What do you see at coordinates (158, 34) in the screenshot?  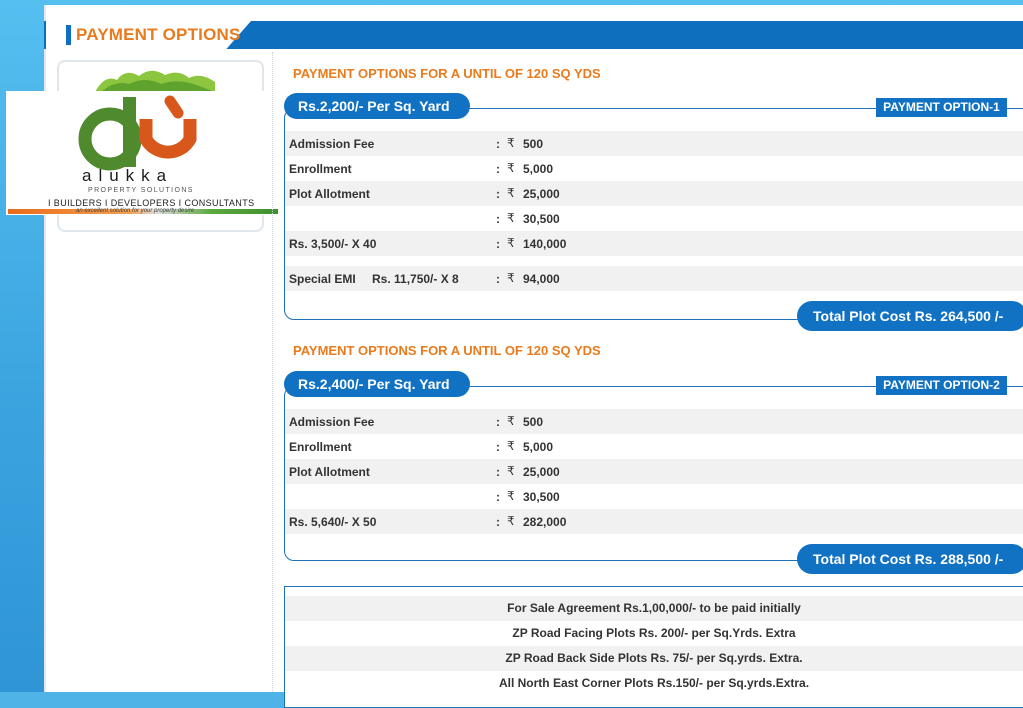 I see `page-title: PAYMENT OPTIONS` at bounding box center [158, 34].